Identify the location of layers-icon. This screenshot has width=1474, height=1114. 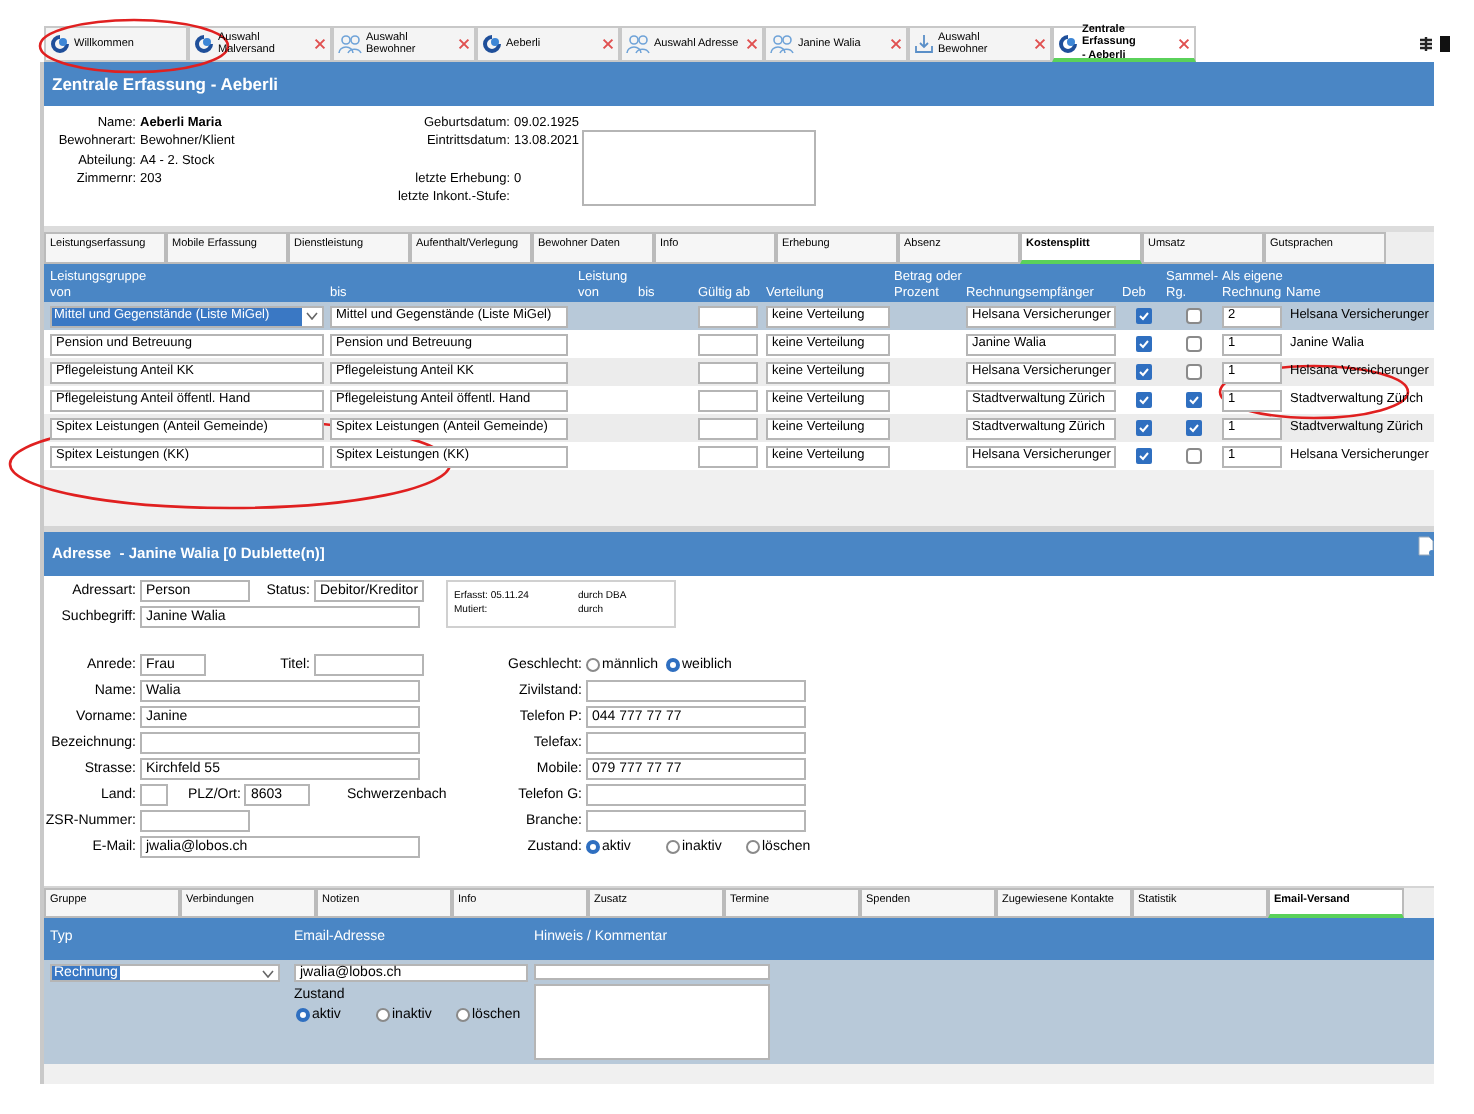
(1426, 44).